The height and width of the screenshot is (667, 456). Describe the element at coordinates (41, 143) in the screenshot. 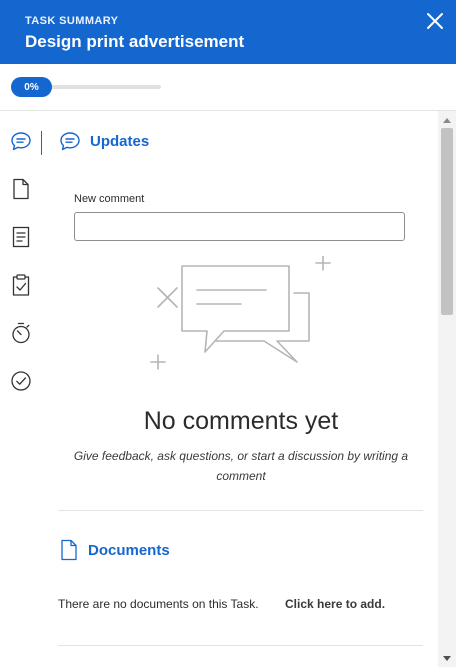

I see `rail-active-indicator` at that location.